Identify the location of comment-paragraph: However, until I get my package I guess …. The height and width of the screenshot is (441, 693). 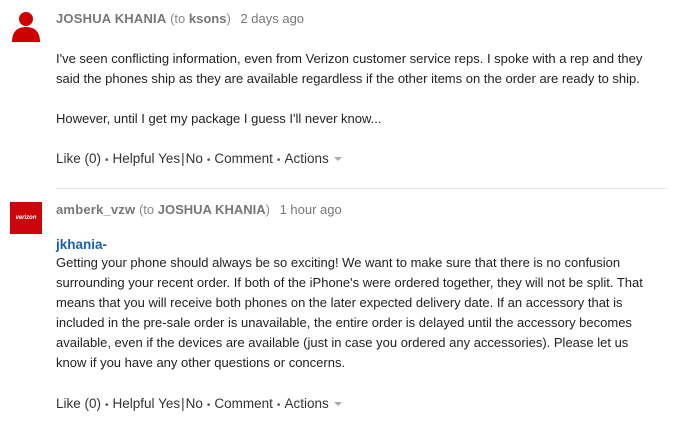
(219, 118).